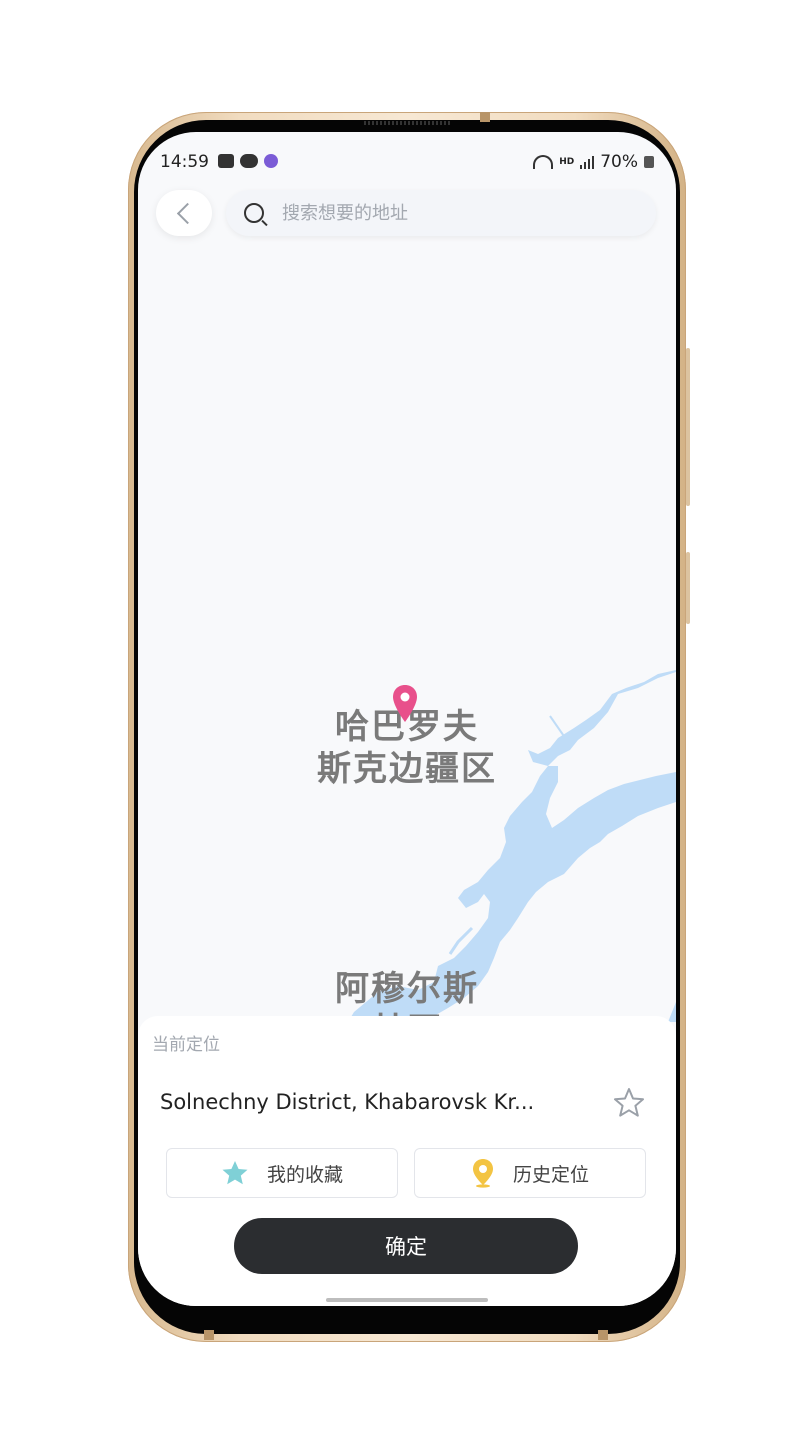  What do you see at coordinates (407, 162) in the screenshot?
I see `status-bar: 14:59 HD 70%` at bounding box center [407, 162].